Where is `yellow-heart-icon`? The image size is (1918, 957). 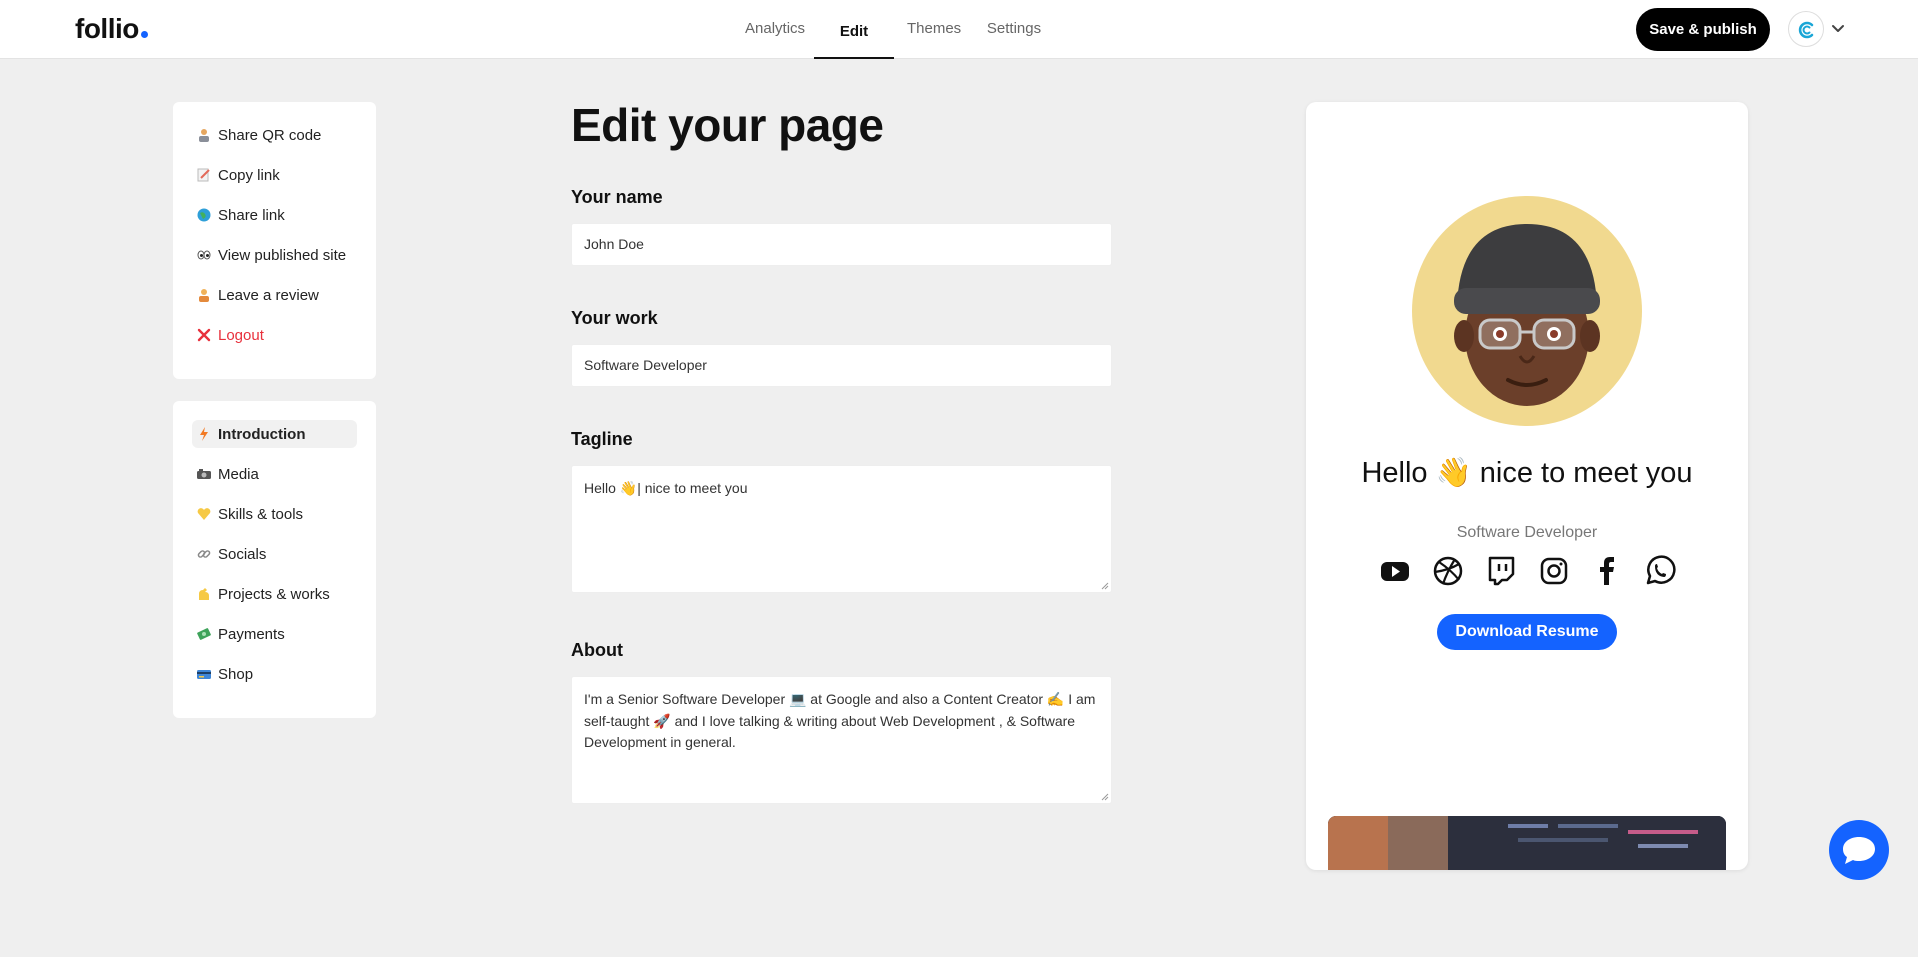
yellow-heart-icon is located at coordinates (204, 514).